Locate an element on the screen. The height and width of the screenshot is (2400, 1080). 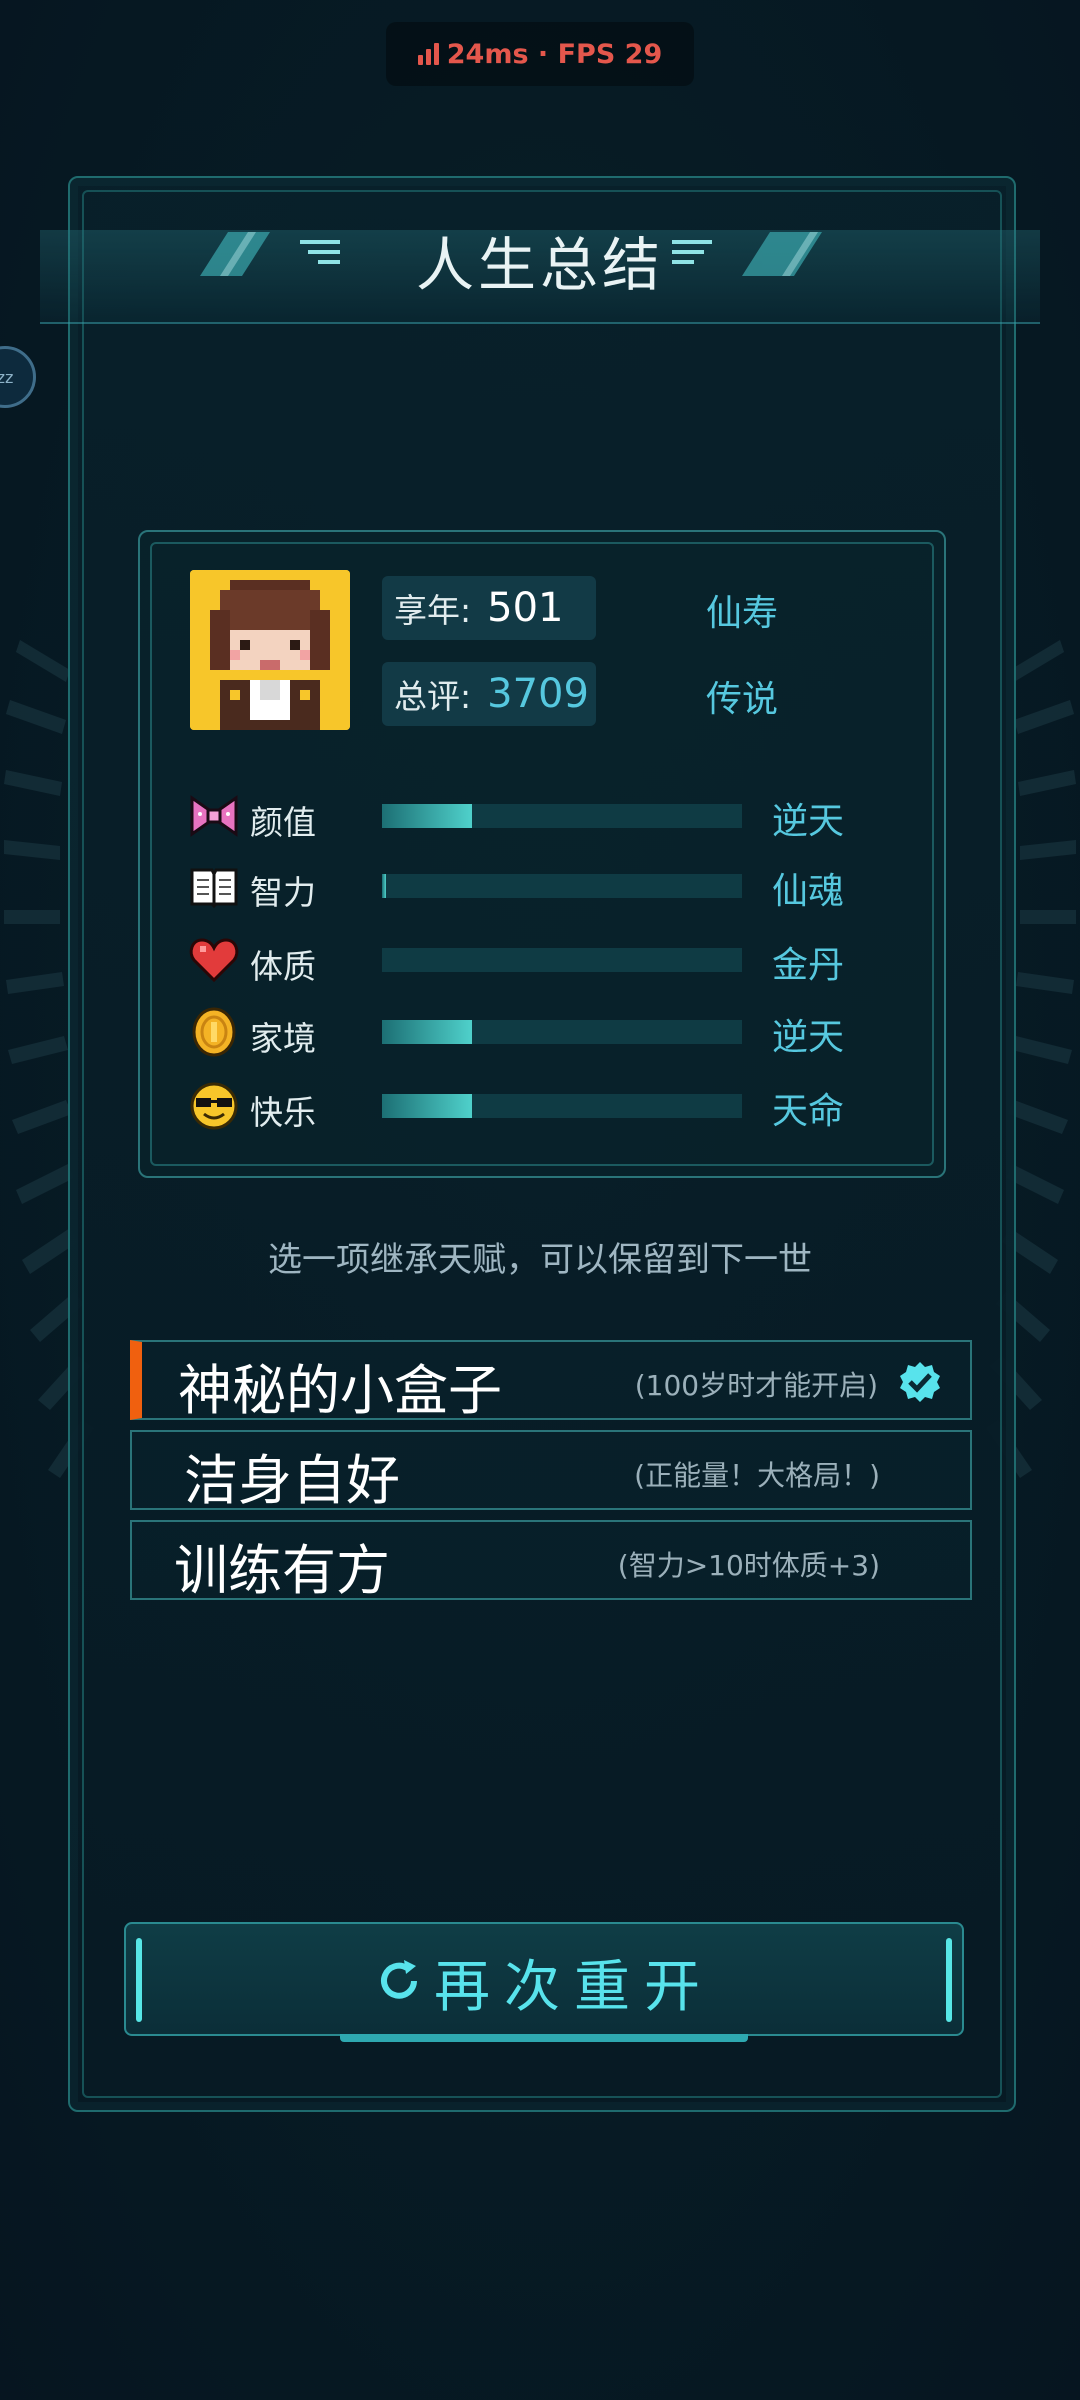
talent-description: (智力>10时体质+3) is located at coordinates (748, 1565).